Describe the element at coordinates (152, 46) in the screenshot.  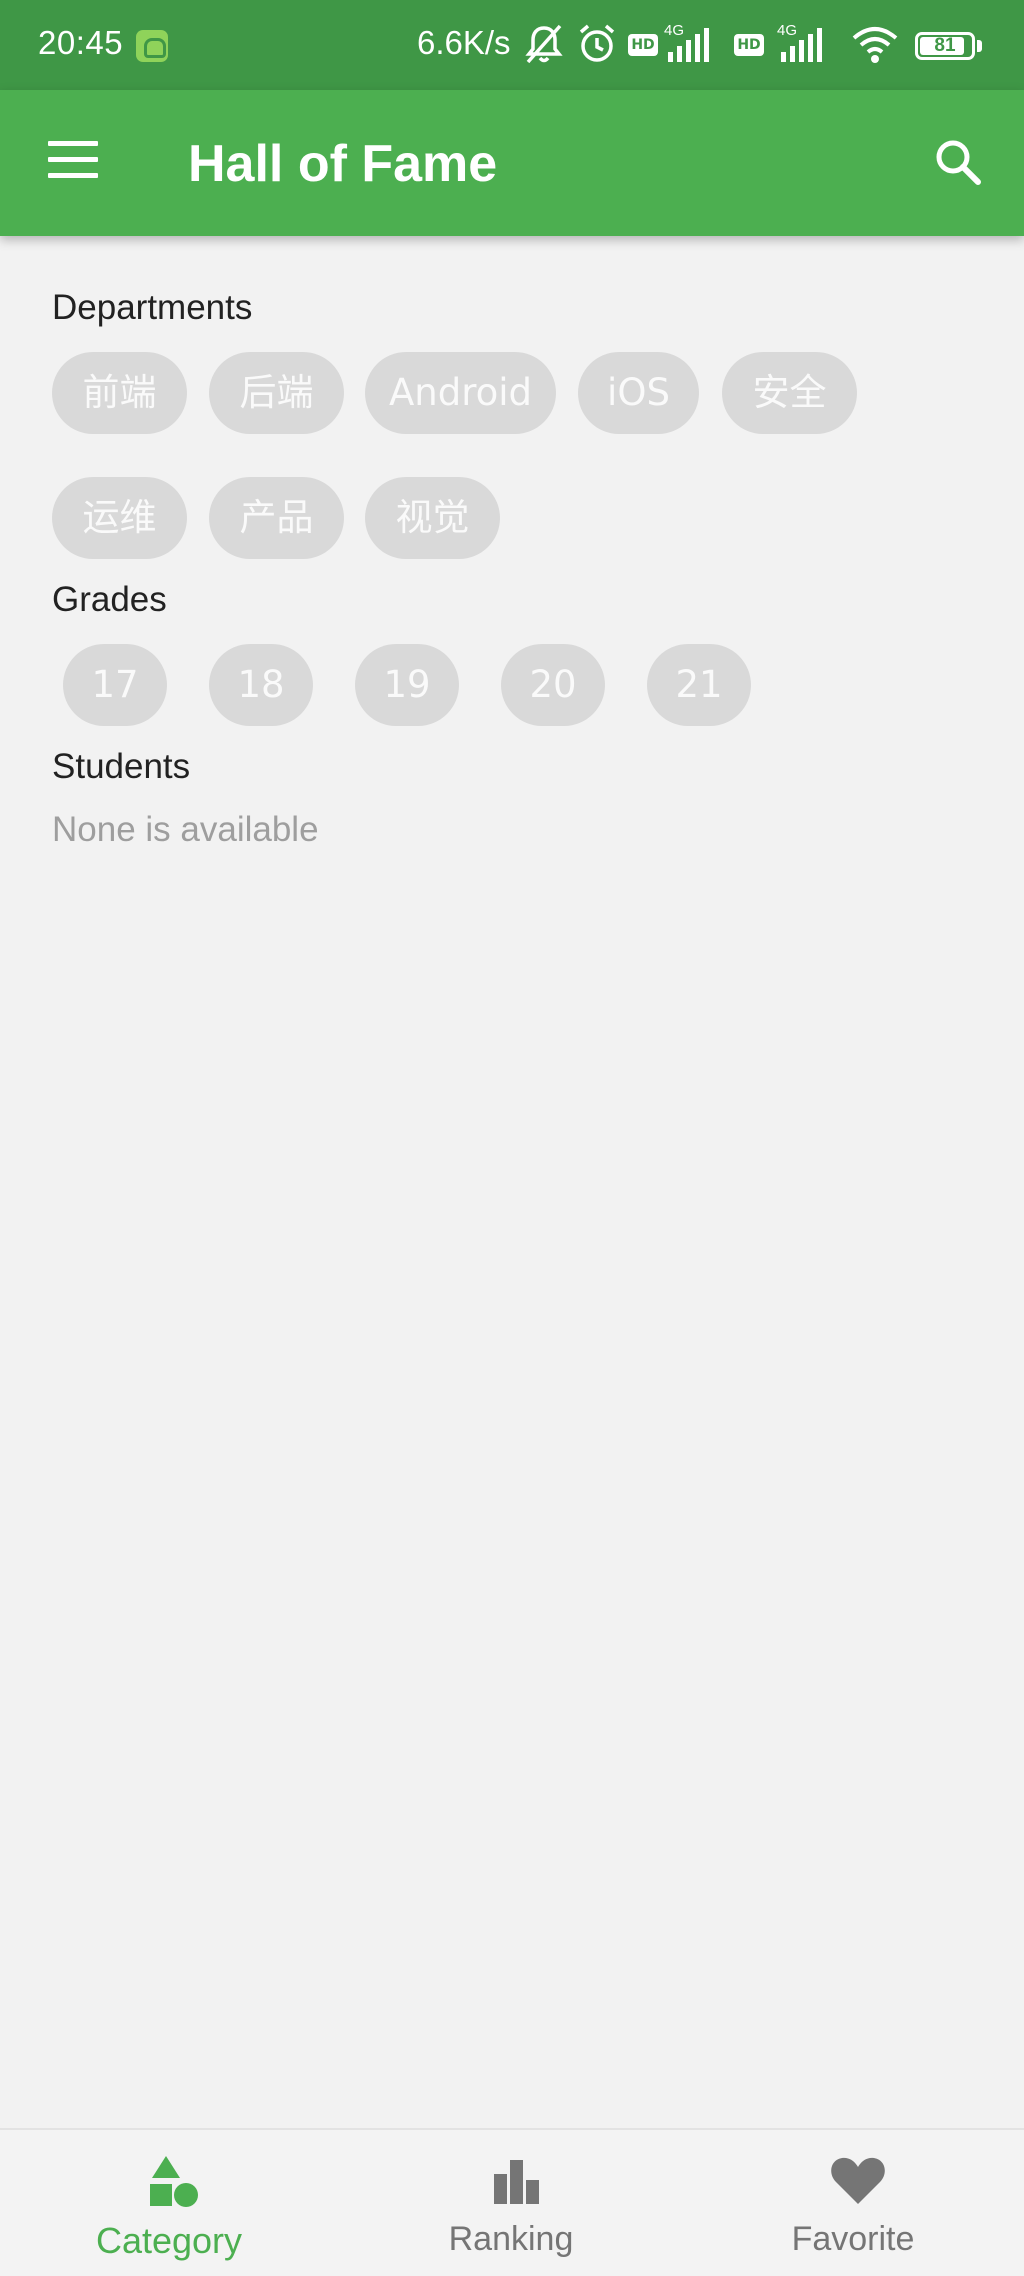
I see `app-notification-icon` at that location.